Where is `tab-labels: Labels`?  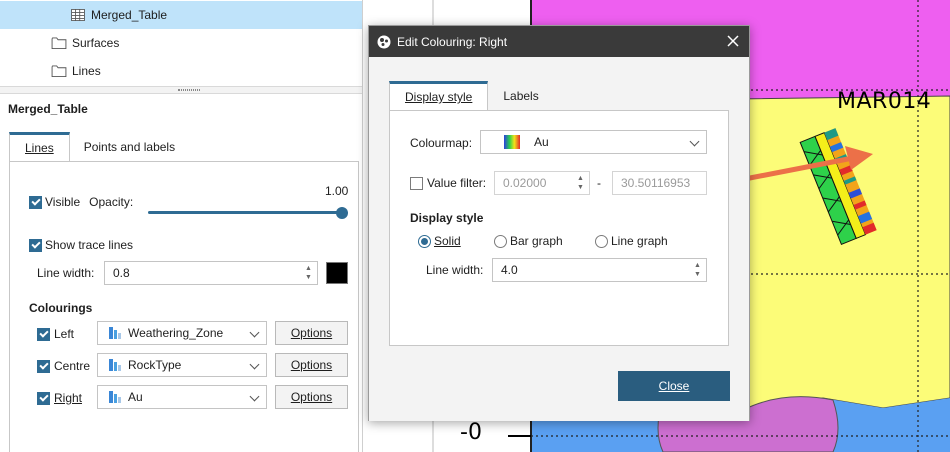
tab-labels: Labels is located at coordinates (520, 95).